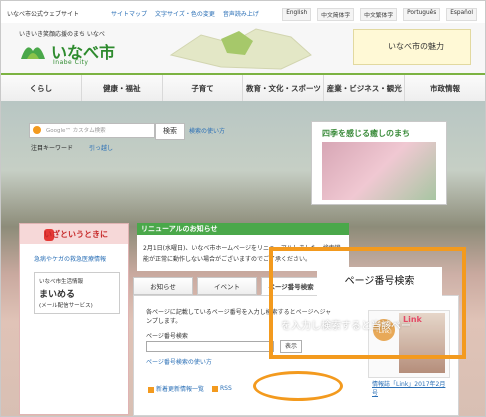  I want to click on utility-links: サイトマップ 文字サイズ・色の変更 音声読み上げ, so click(185, 13).